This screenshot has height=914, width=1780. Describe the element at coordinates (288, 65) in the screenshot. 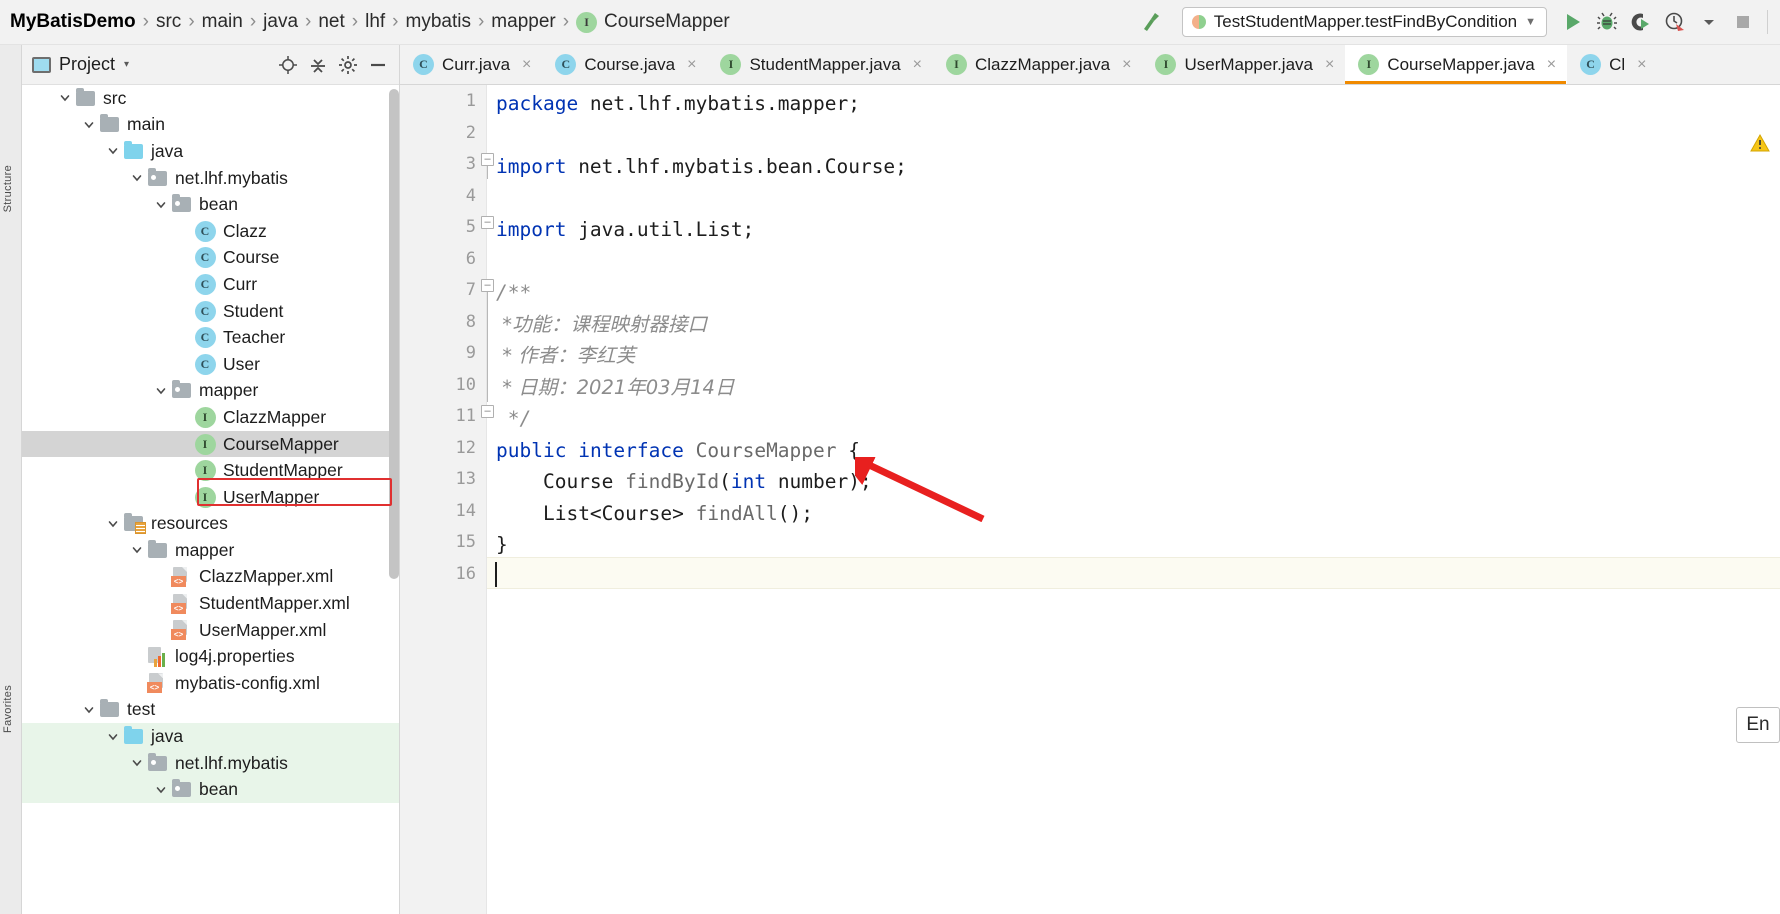

I see `locate-button` at that location.